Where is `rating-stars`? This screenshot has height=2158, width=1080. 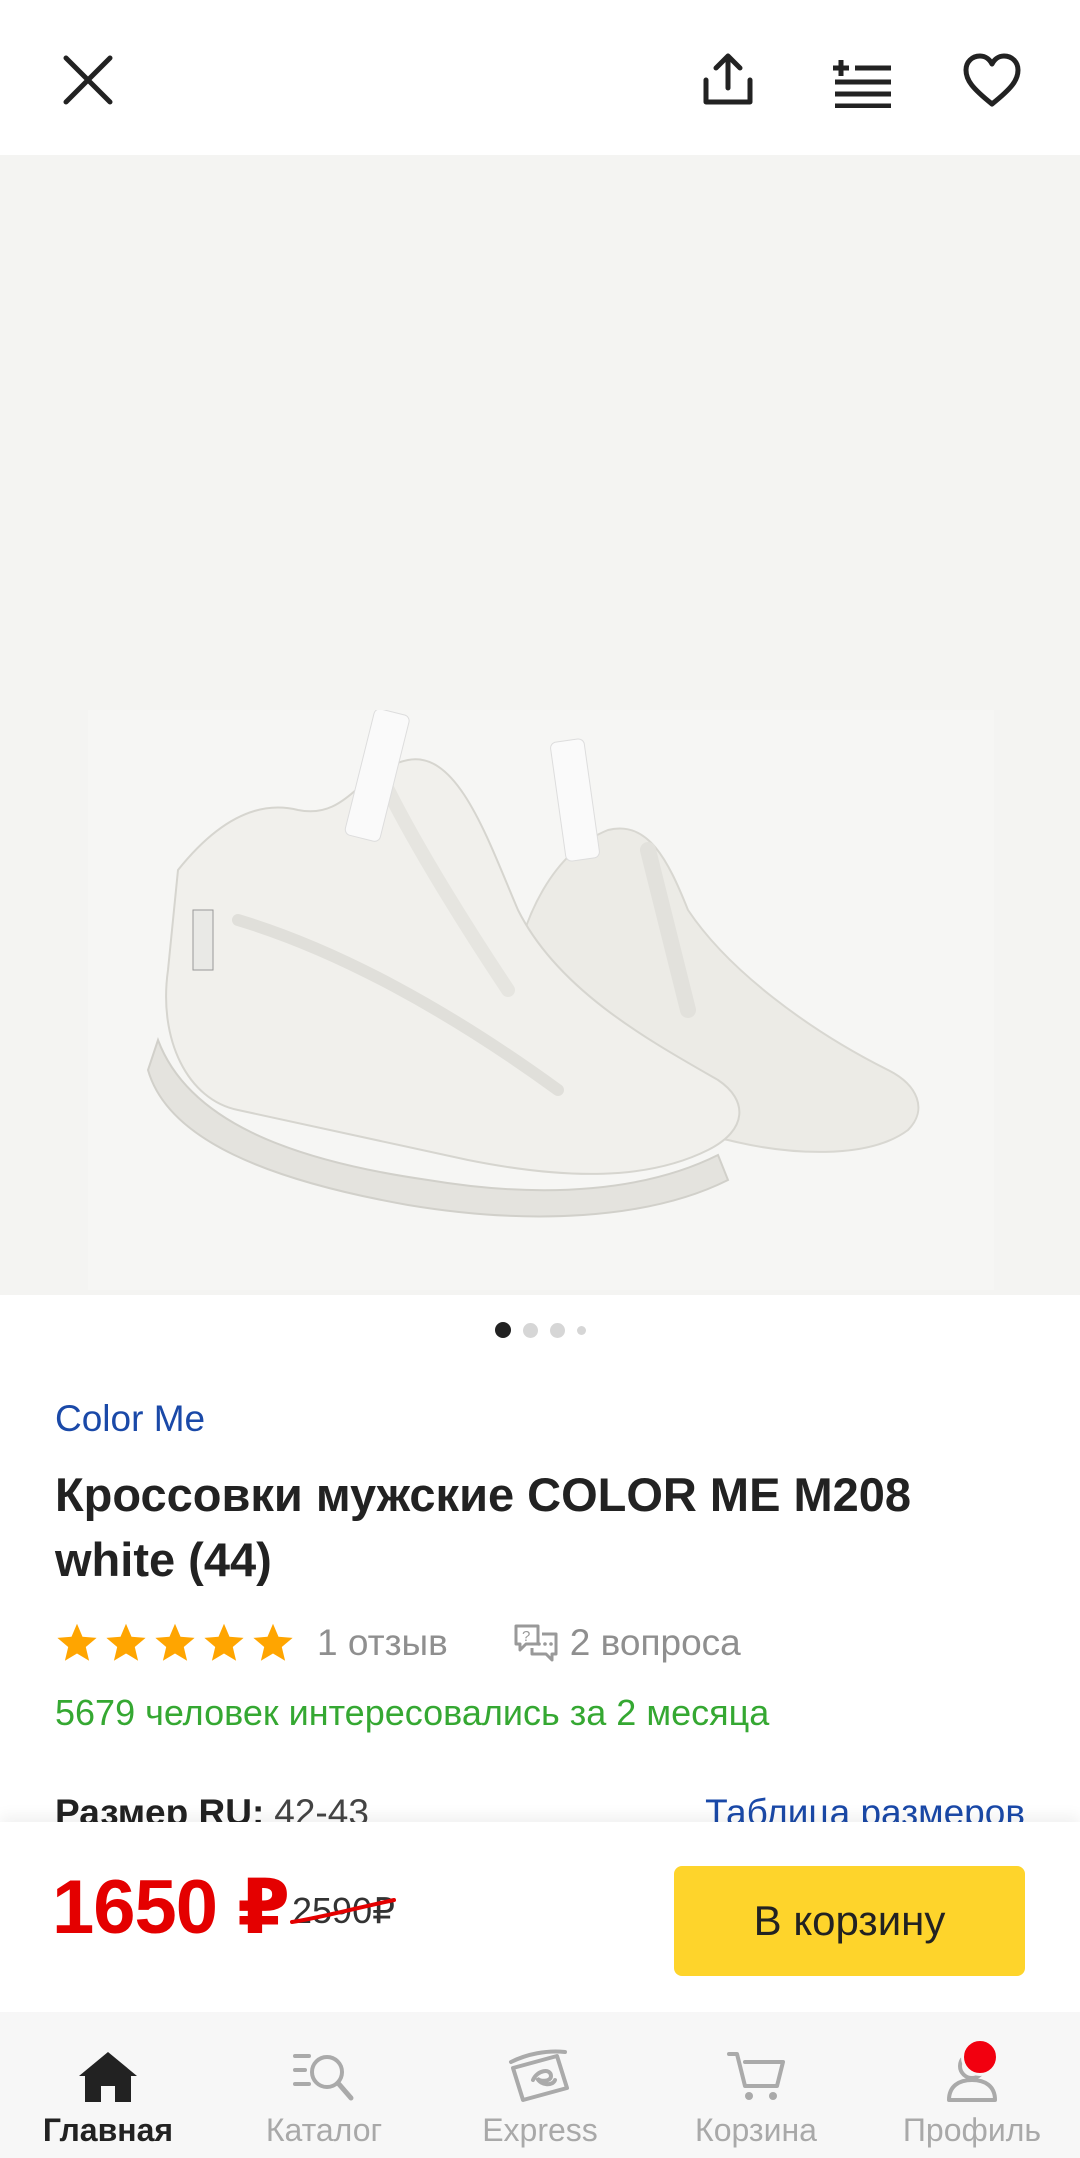
rating-stars is located at coordinates (175, 1643).